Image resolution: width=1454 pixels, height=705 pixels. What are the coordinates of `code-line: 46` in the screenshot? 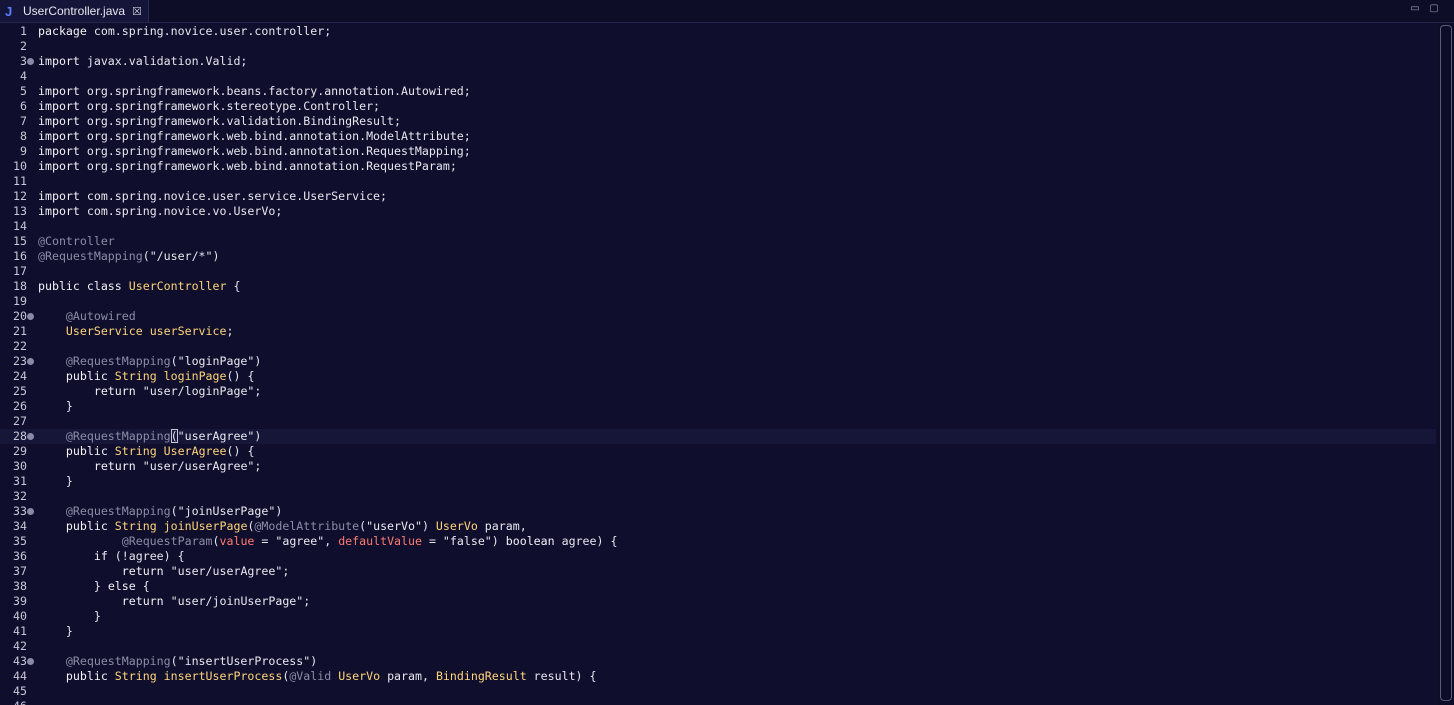 It's located at (718, 702).